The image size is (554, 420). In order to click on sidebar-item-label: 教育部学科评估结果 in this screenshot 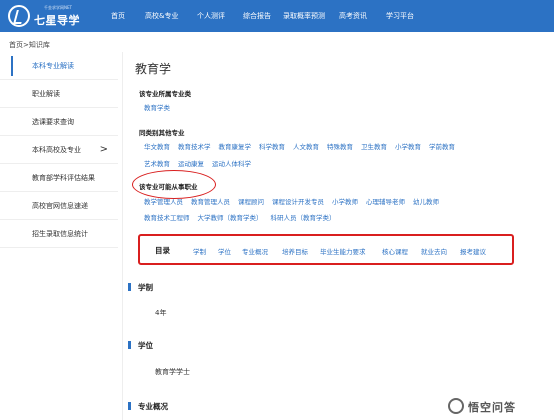, I will do `click(63, 178)`.